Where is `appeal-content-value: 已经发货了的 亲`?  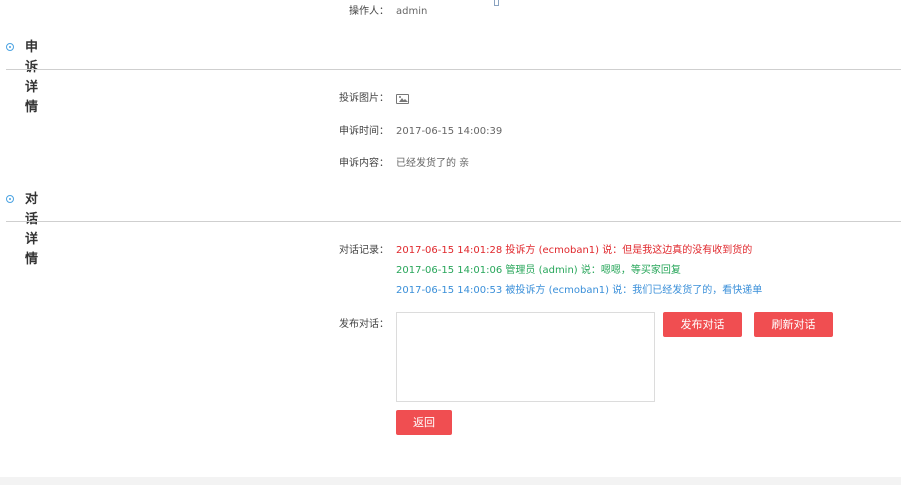
appeal-content-value: 已经发货了的 亲 is located at coordinates (433, 163).